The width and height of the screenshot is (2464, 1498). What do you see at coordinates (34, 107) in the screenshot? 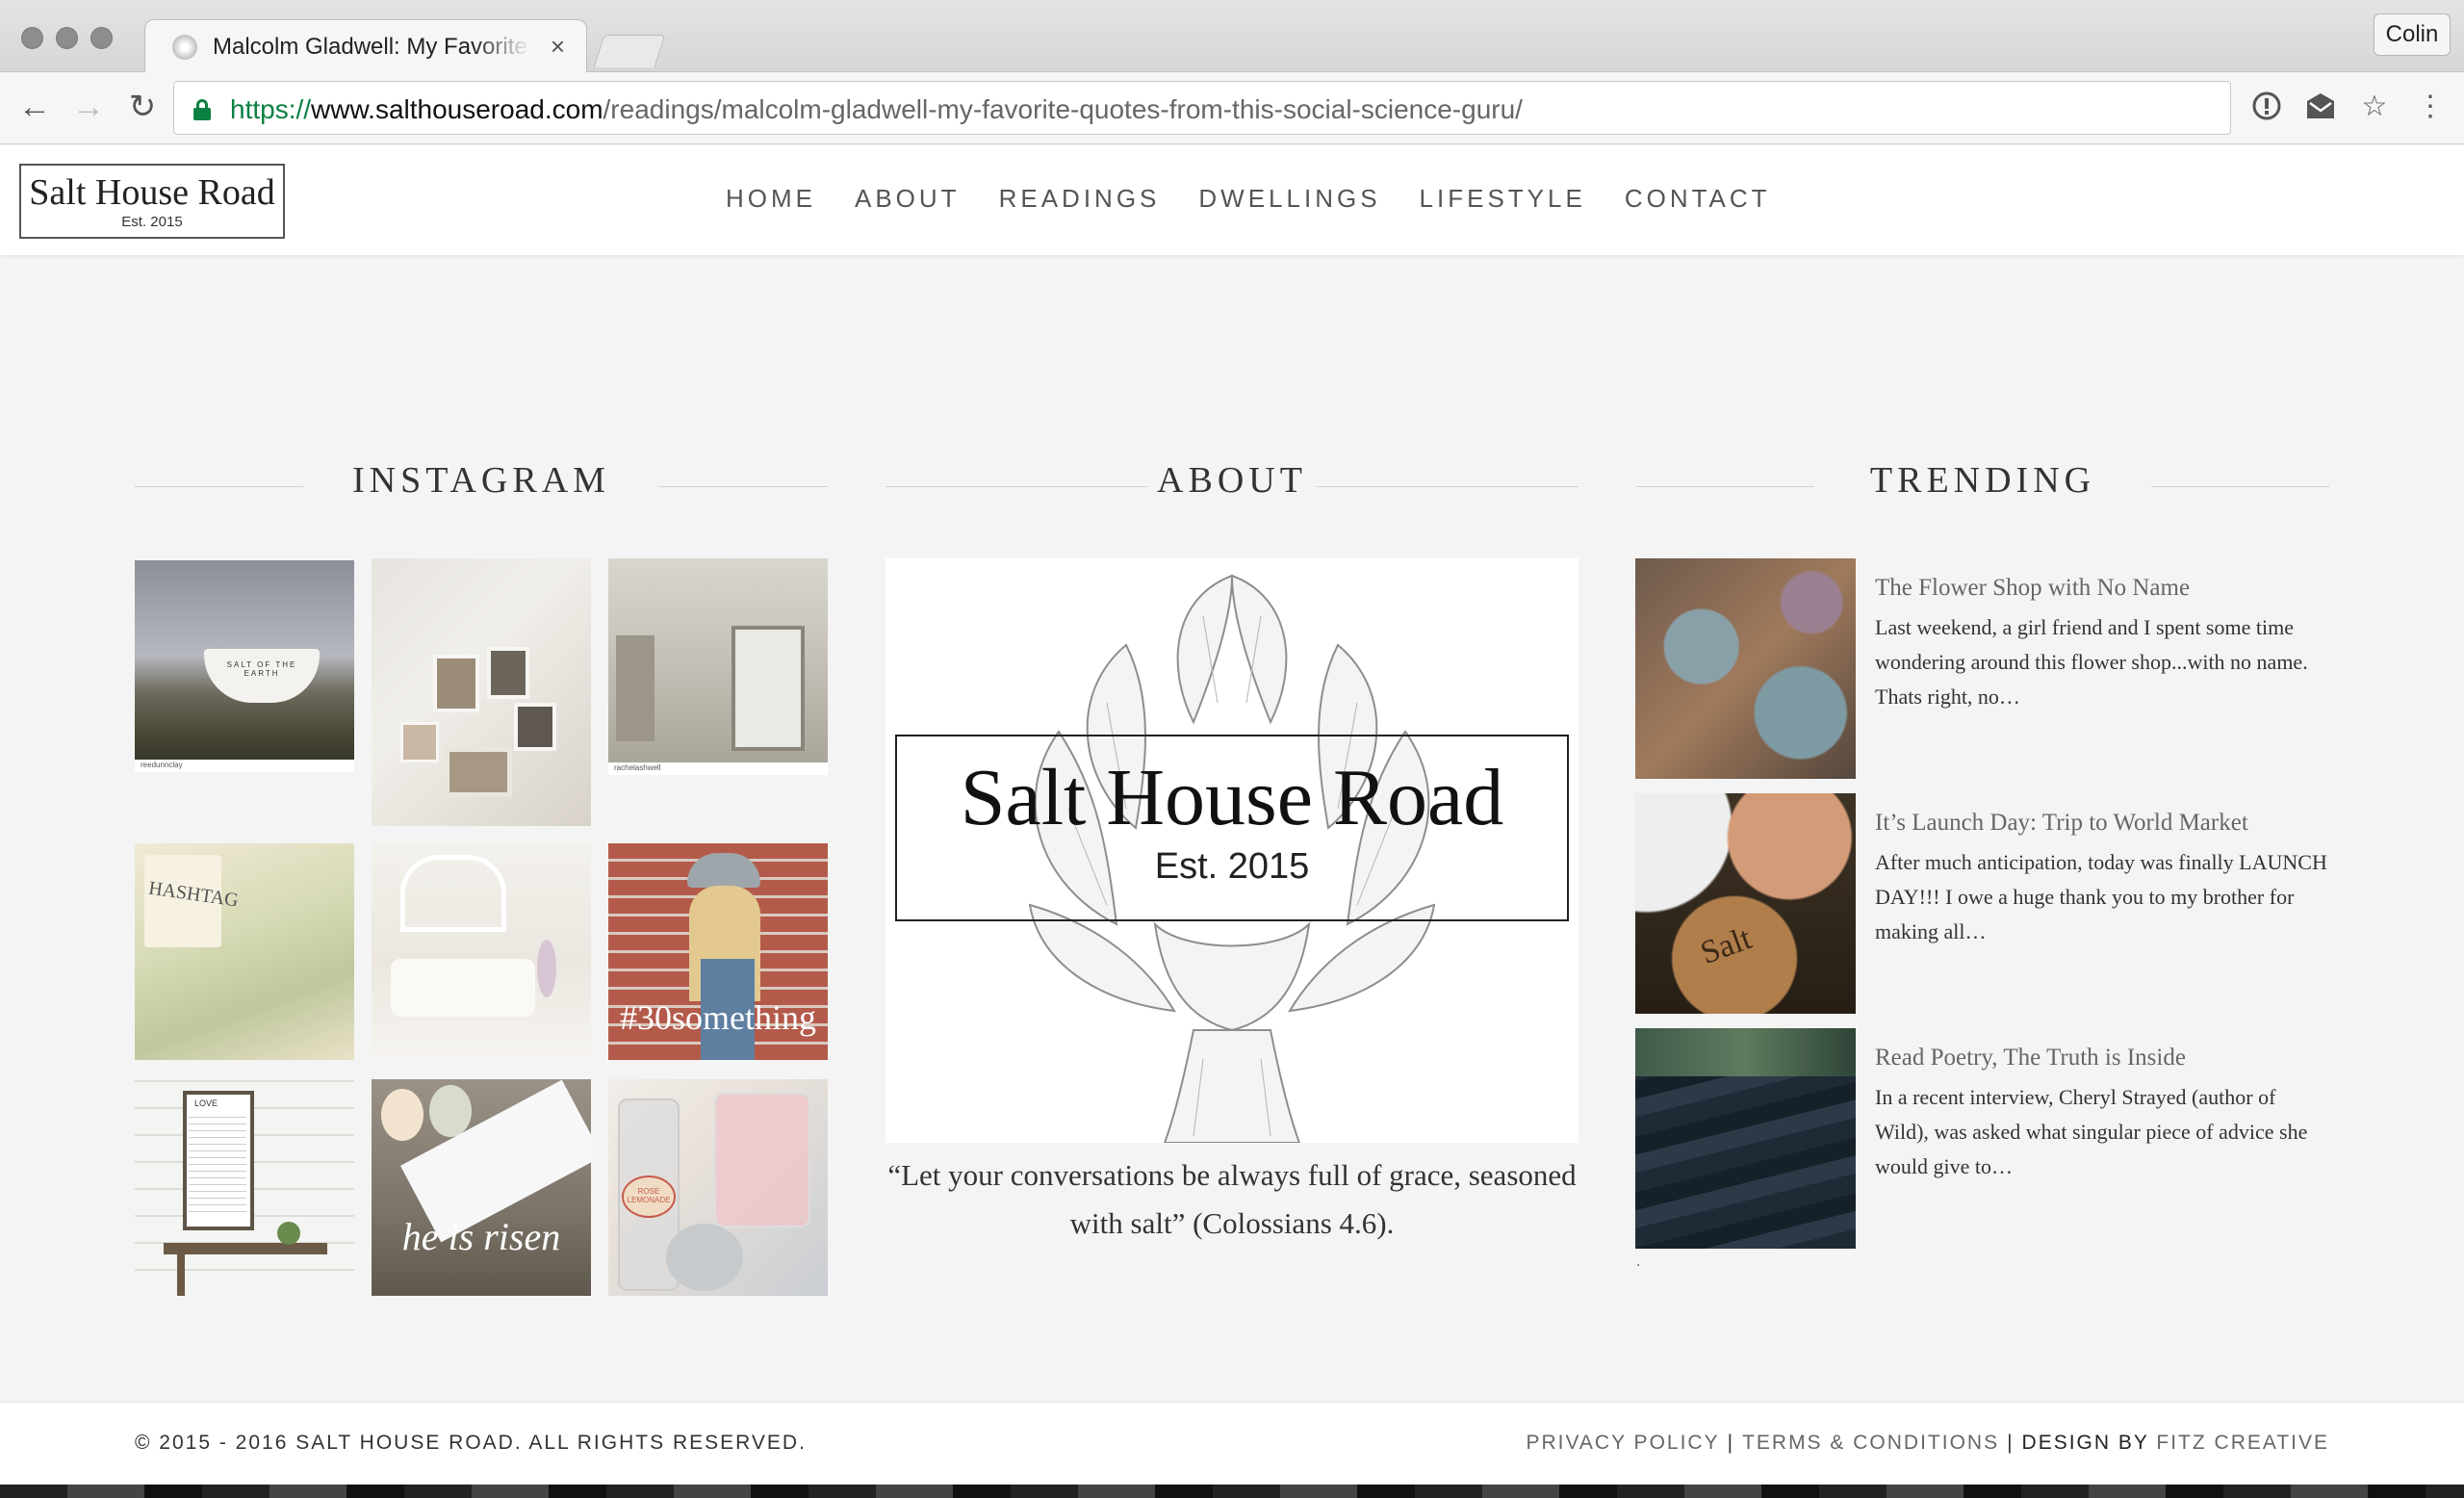
I see `back-arrow-icon: ←` at bounding box center [34, 107].